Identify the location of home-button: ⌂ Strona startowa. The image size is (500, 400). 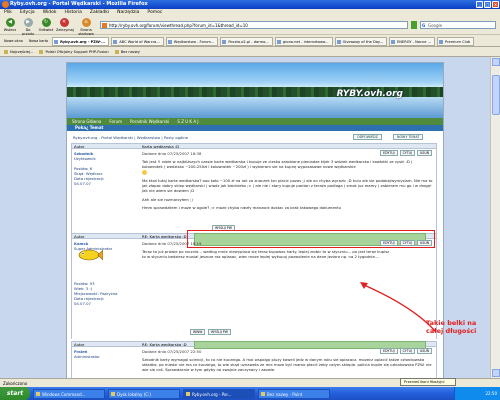
(86, 27).